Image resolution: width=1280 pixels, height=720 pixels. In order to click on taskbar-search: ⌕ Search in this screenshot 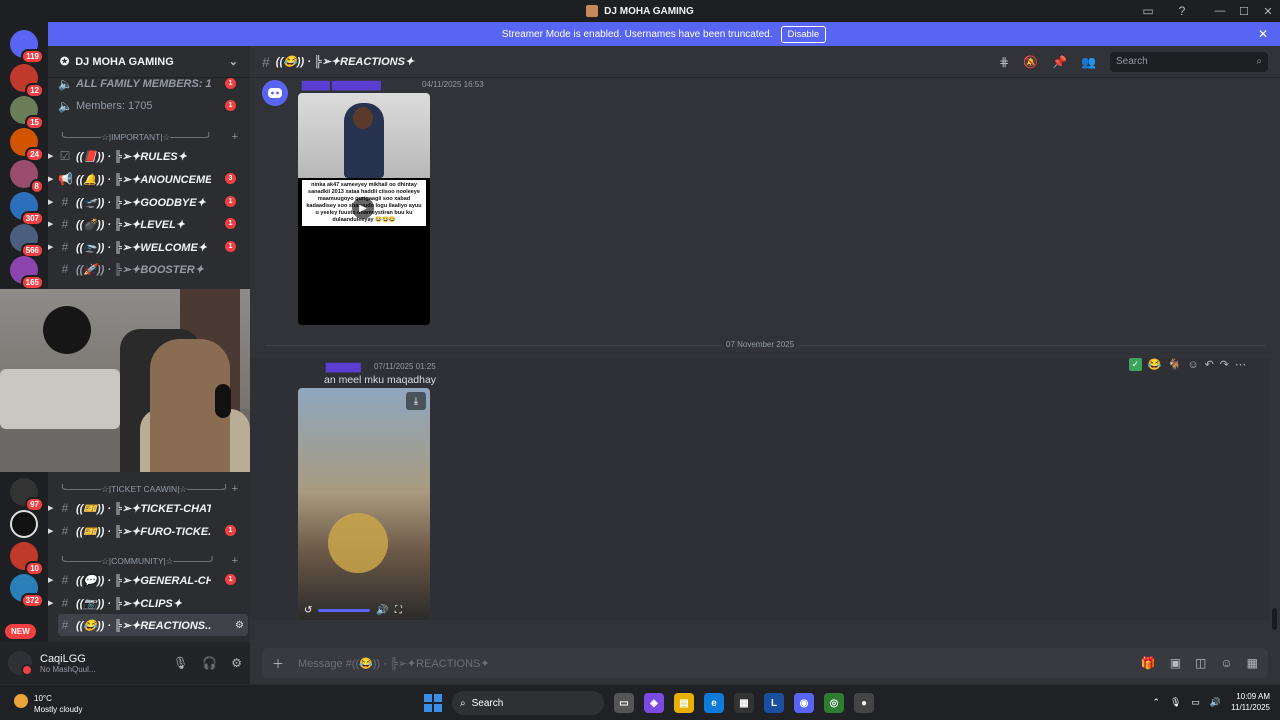, I will do `click(528, 703)`.